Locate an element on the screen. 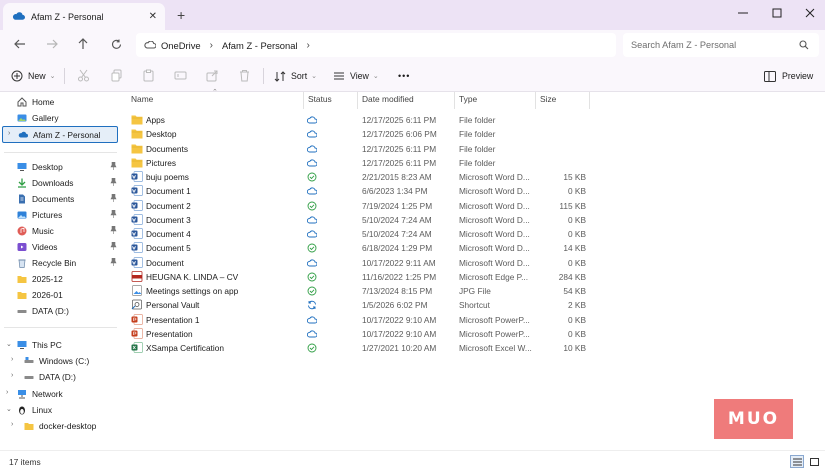 This screenshot has height=471, width=825. cut-icon is located at coordinates (83, 75).